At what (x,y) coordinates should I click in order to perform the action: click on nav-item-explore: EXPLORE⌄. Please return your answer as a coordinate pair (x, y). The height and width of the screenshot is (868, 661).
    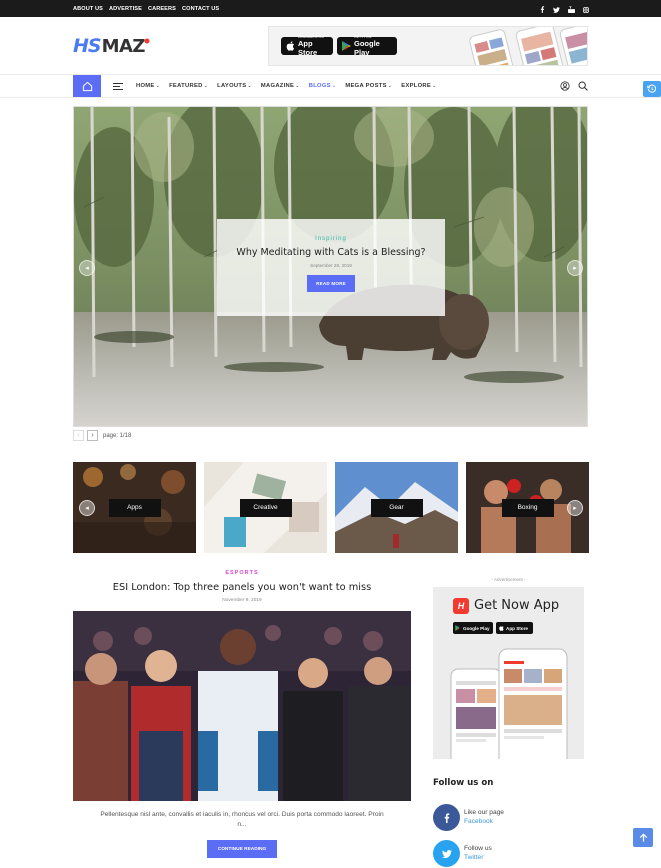
    Looking at the image, I should click on (418, 86).